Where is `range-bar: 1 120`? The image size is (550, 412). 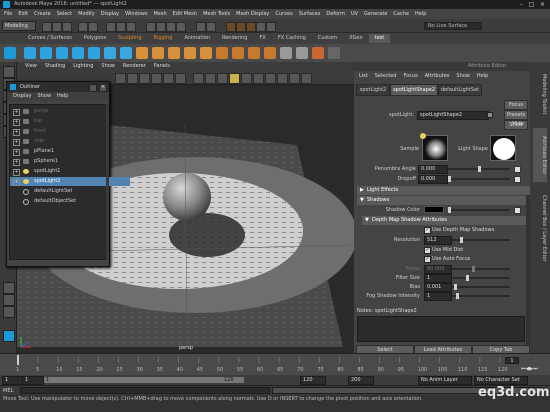 range-bar: 1 120 is located at coordinates (144, 380).